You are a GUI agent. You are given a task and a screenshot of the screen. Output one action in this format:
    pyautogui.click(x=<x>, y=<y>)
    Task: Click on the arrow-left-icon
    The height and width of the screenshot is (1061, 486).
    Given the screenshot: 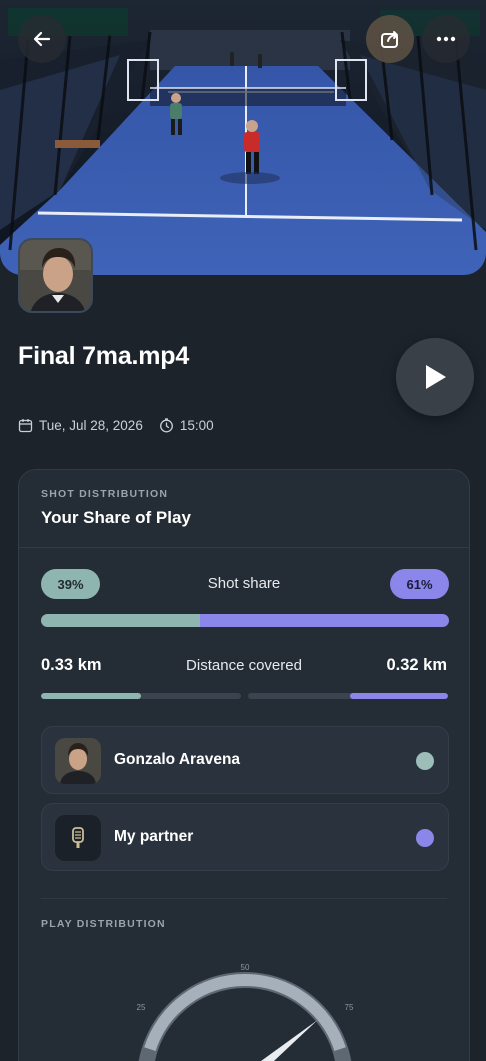 What is the action you would take?
    pyautogui.click(x=42, y=39)
    